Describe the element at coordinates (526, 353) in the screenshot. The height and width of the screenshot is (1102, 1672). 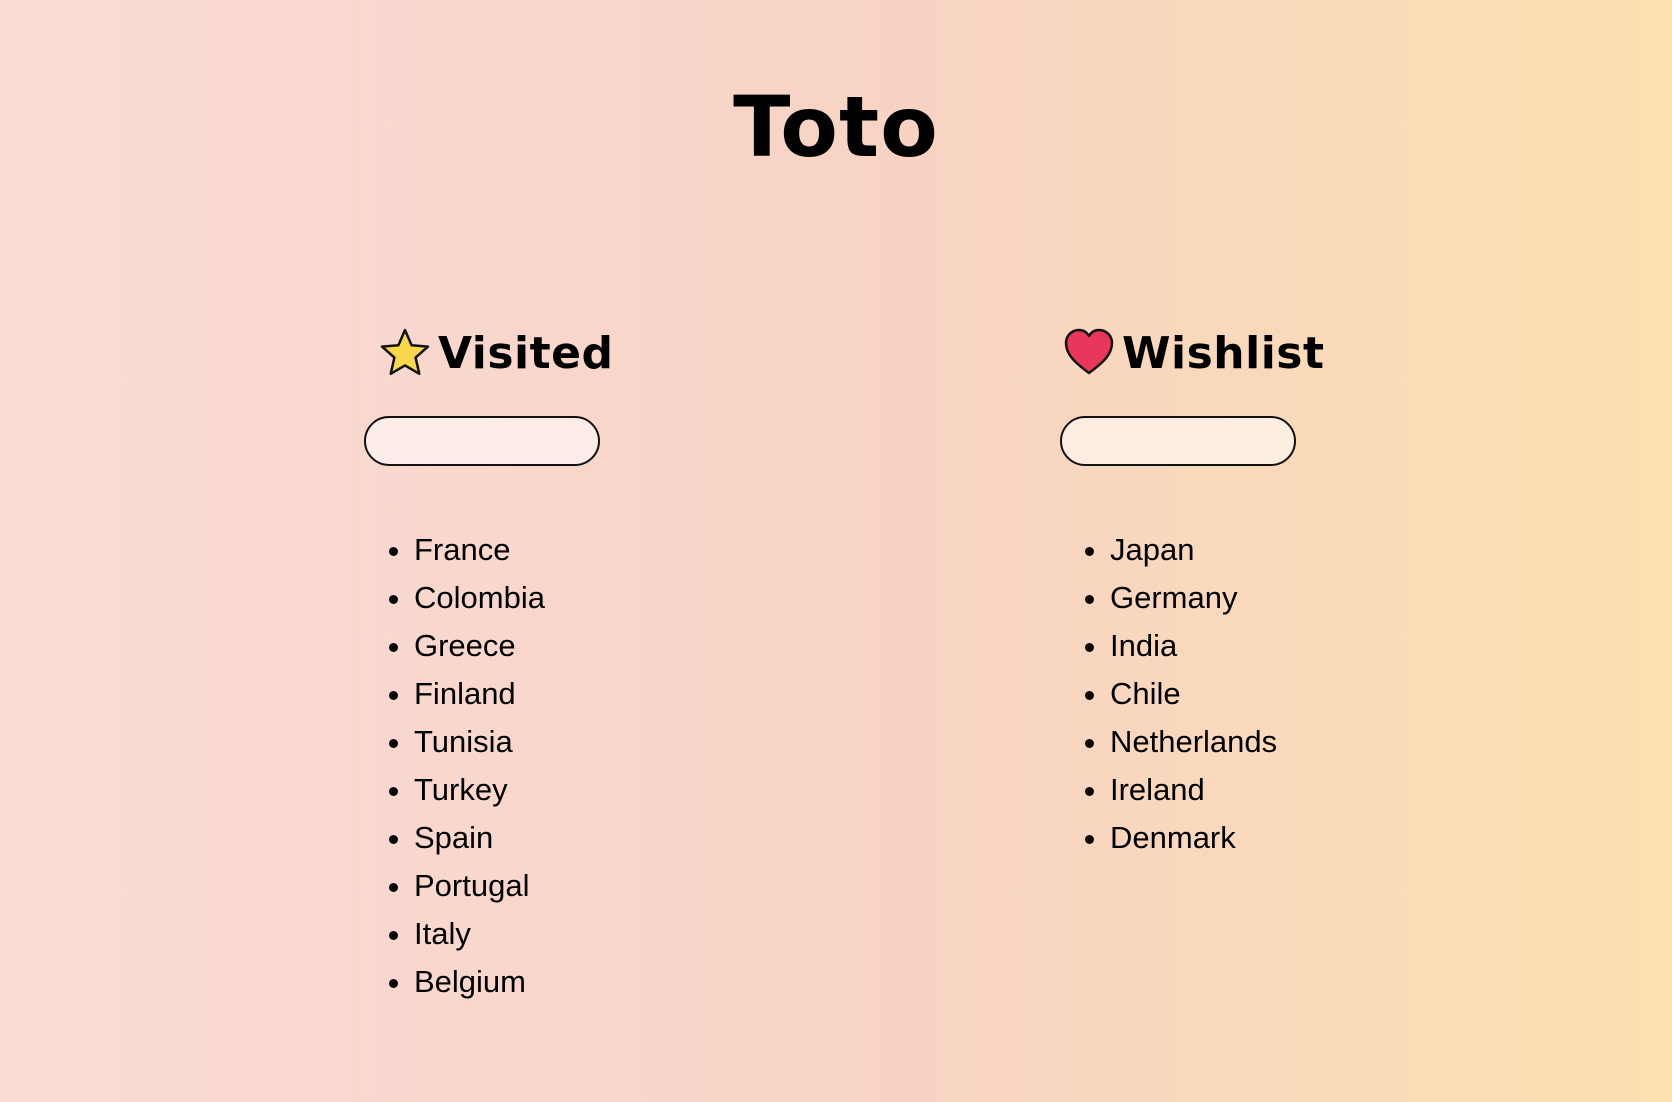
I see `visited-title: Visited` at that location.